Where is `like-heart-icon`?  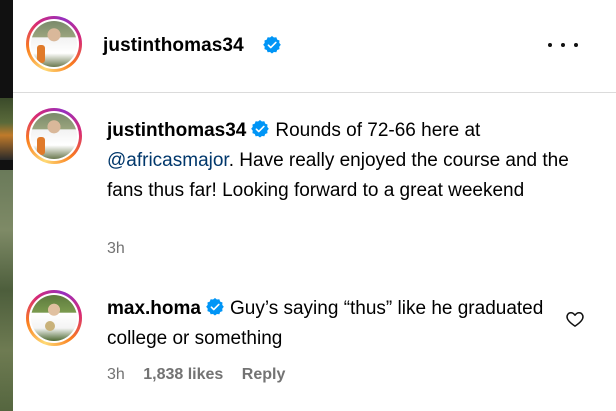 like-heart-icon is located at coordinates (575, 319).